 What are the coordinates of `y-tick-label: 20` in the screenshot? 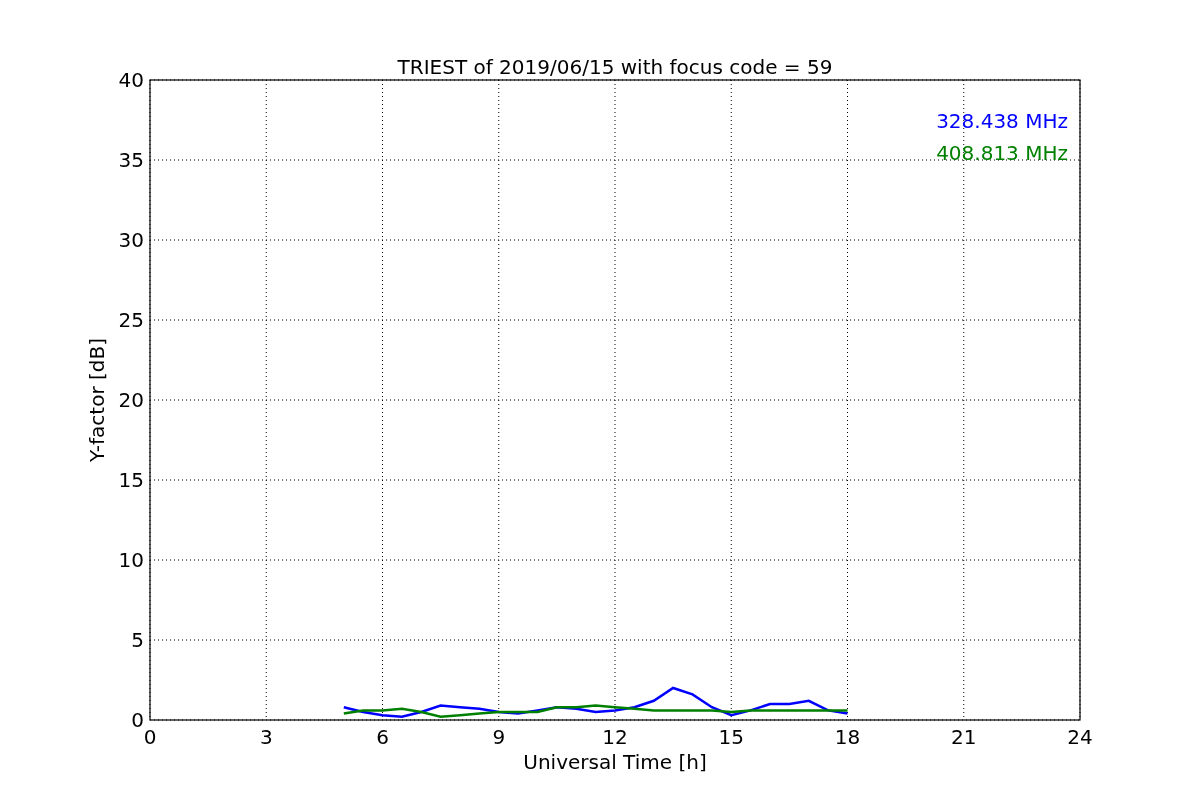 It's located at (131, 400).